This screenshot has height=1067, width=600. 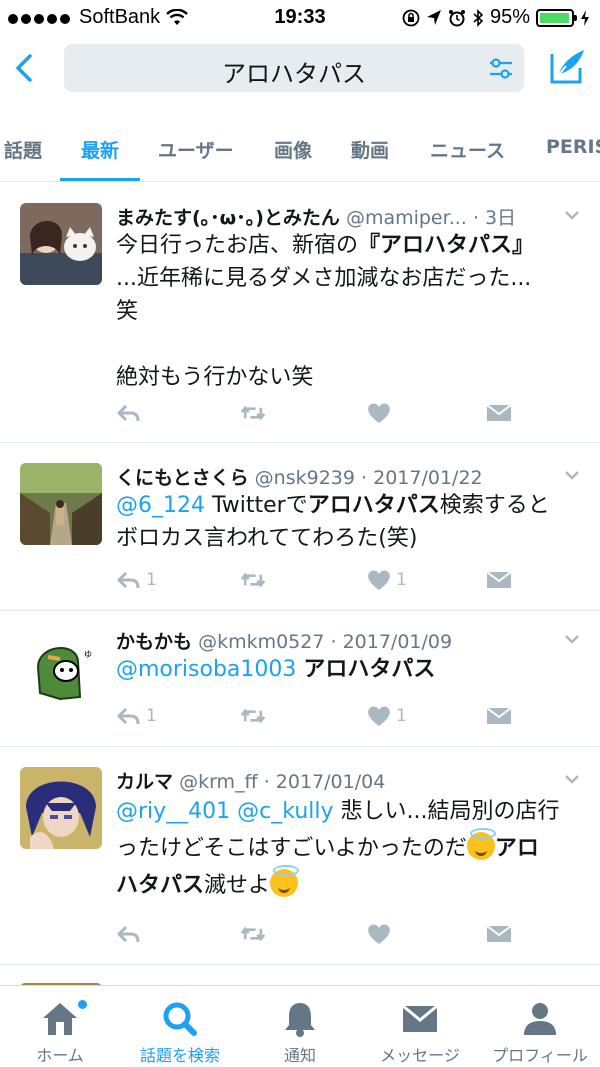 I want to click on tab-profile: プロフィール, so click(x=540, y=1026).